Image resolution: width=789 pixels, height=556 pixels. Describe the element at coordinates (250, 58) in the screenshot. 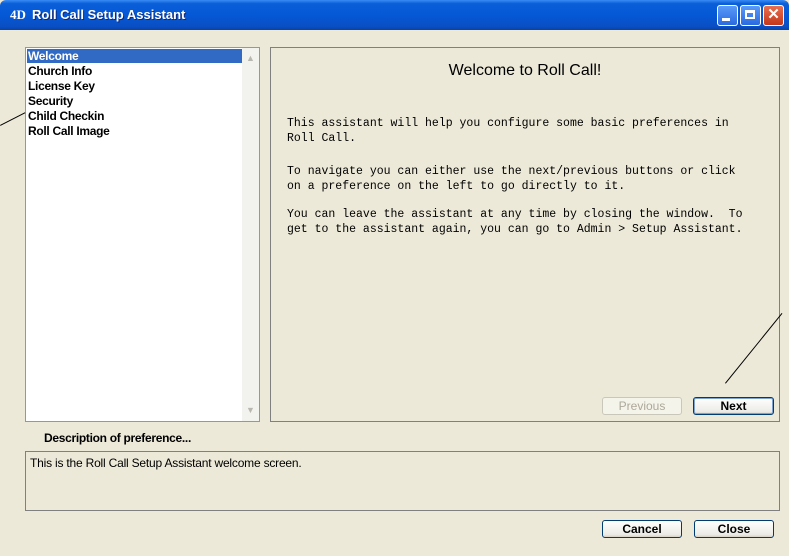

I see `scroll-up-icon: ▲` at that location.